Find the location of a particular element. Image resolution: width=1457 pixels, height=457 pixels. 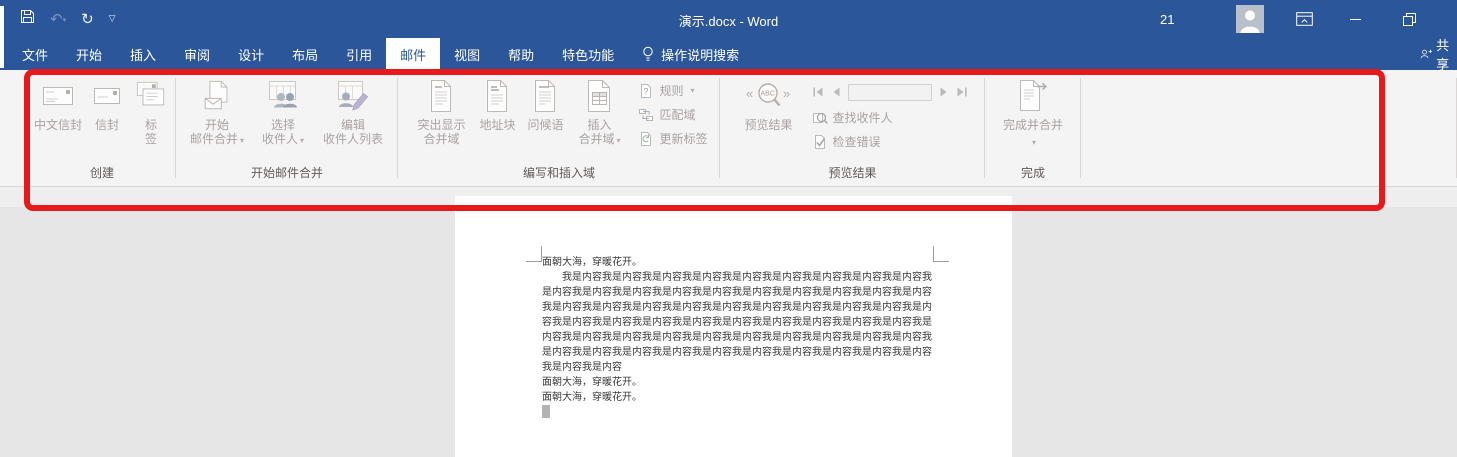

button-label: 中文信封 is located at coordinates (57, 125).